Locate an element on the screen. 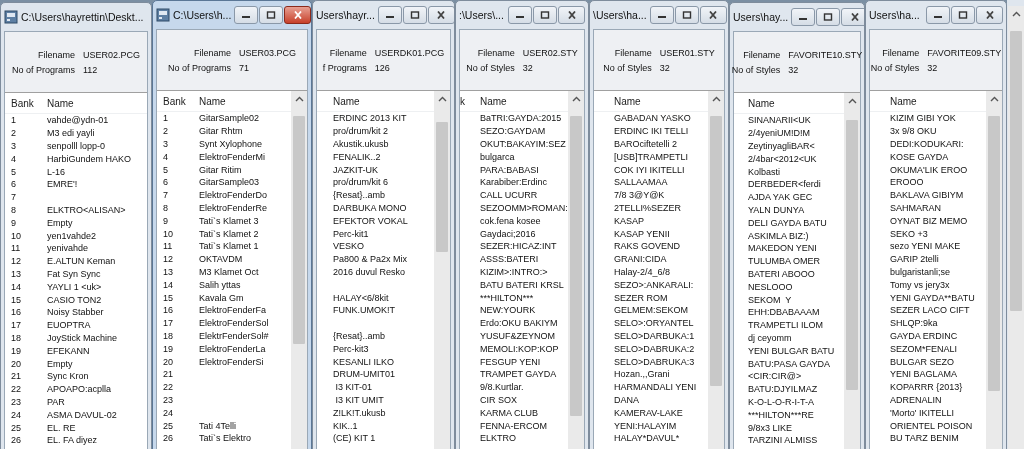 The height and width of the screenshot is (449, 1024). program-name: DARBUKA MONO is located at coordinates (370, 207).